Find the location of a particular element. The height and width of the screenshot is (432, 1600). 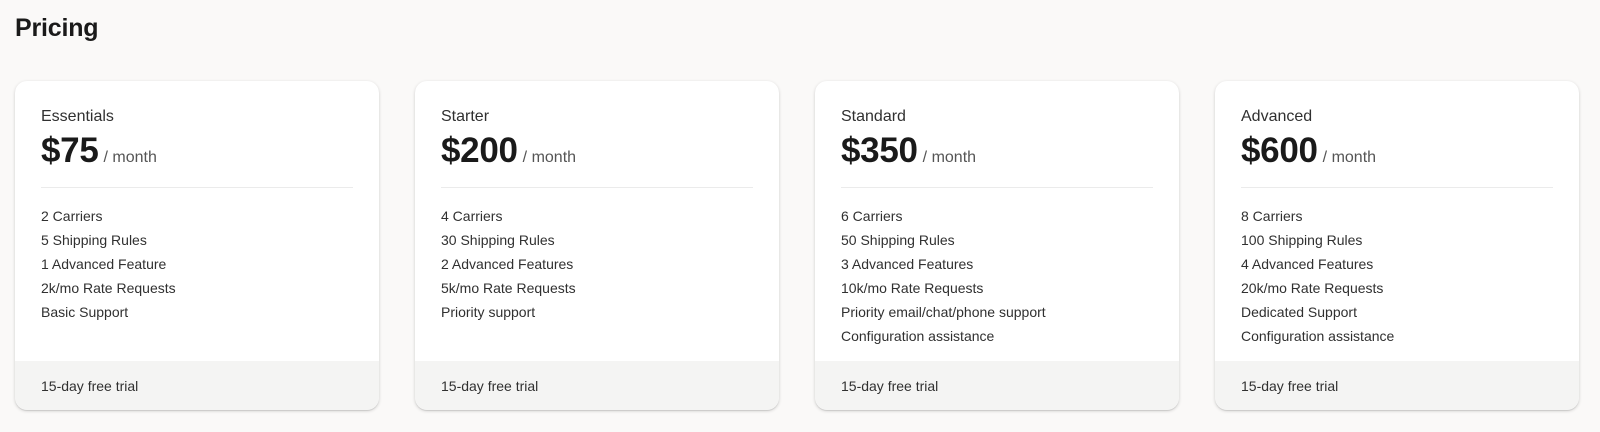

plan-price: $200 is located at coordinates (479, 150).